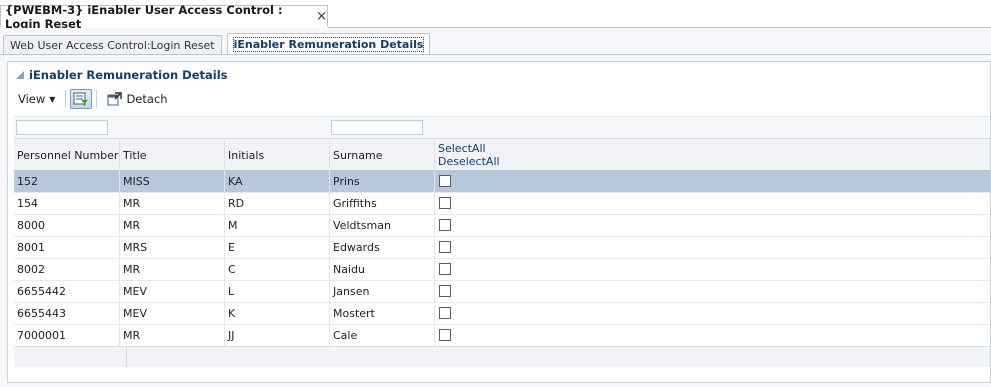 Image resolution: width=991 pixels, height=387 pixels. I want to click on detach-button: Detach, so click(137, 99).